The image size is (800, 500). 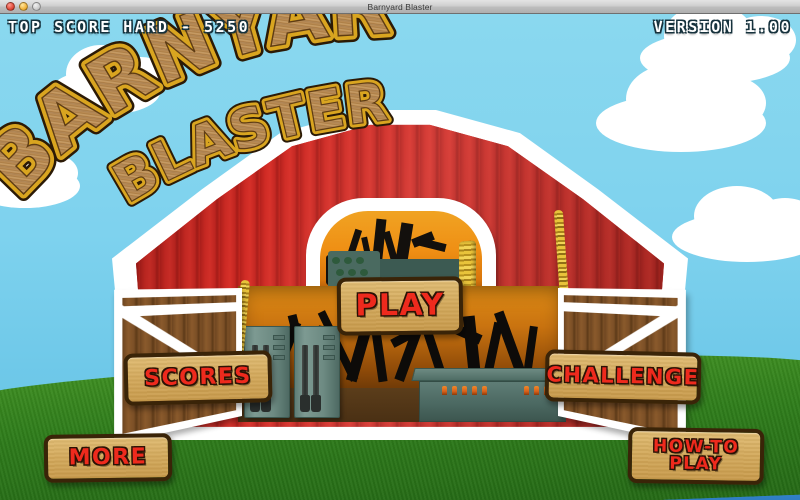 I want to click on how-to-play-button-label: HOW-TO PLAY, so click(x=696, y=455).